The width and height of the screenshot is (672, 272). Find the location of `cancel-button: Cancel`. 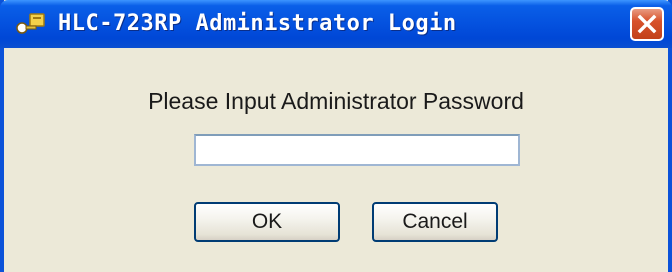

cancel-button: Cancel is located at coordinates (435, 222).